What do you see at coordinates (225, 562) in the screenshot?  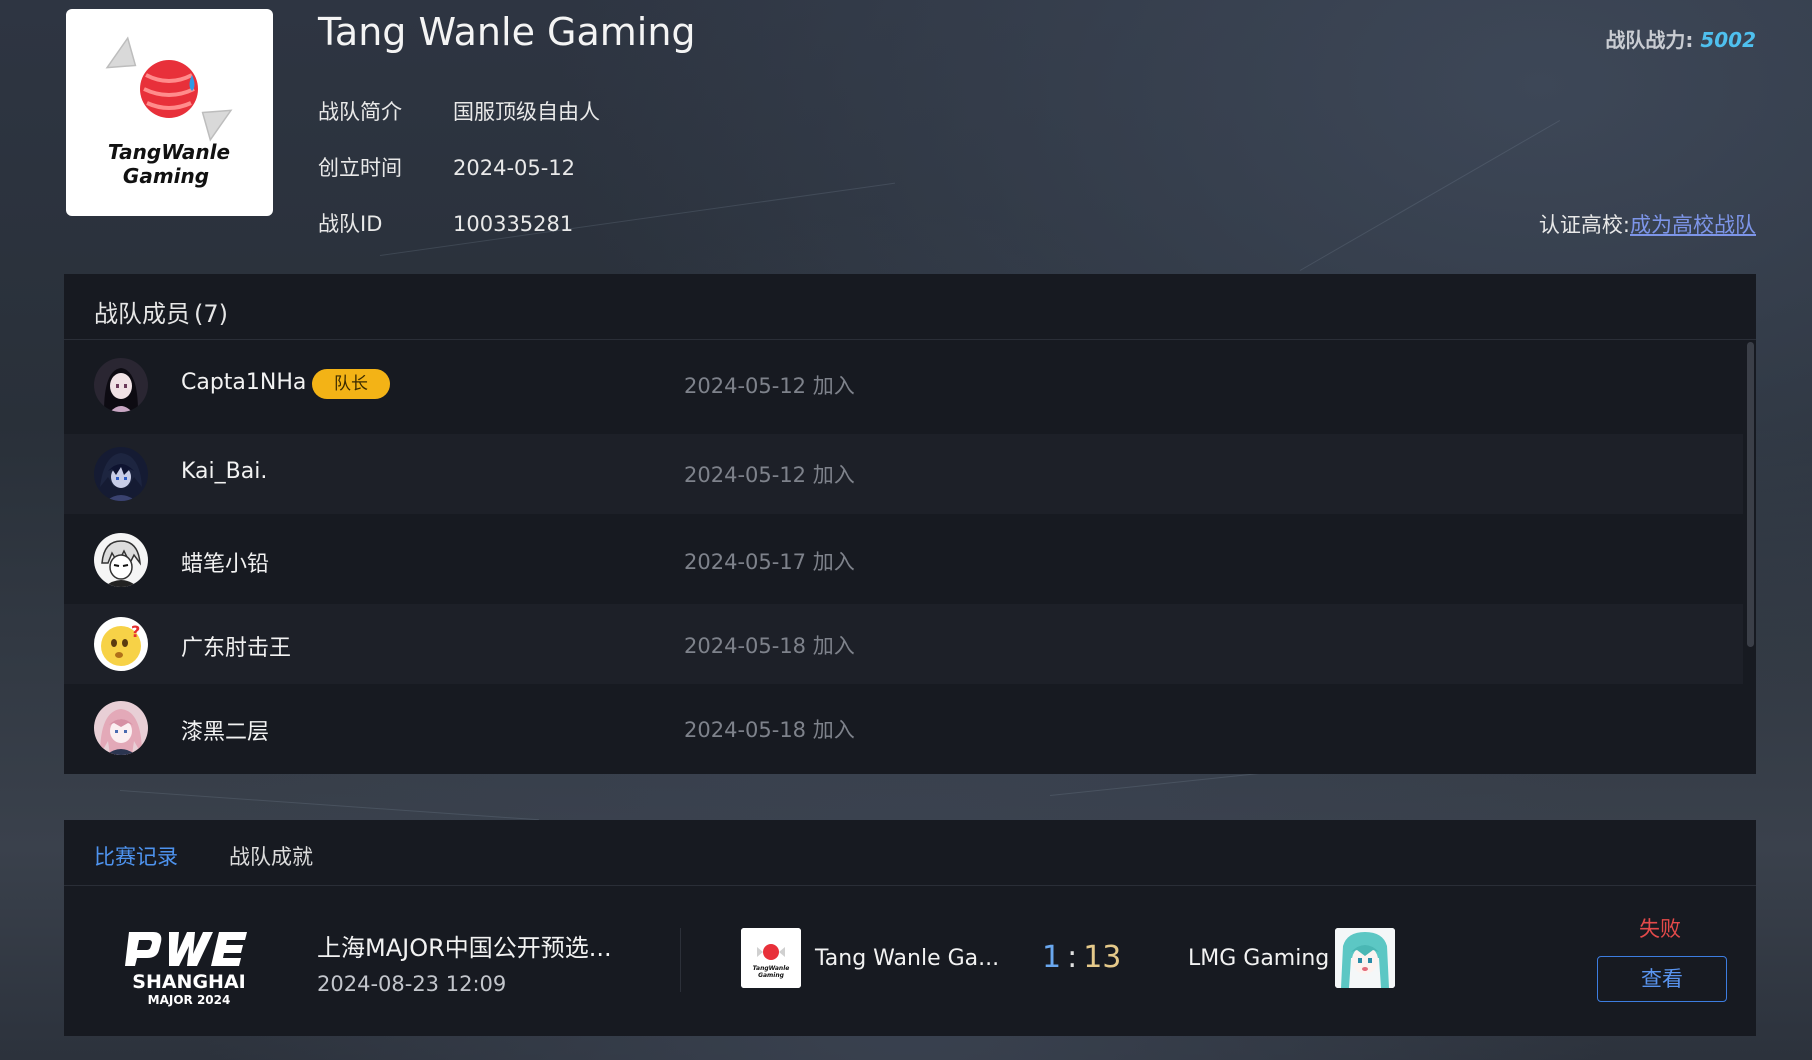 I see `member-name: 蜡笔小铅` at bounding box center [225, 562].